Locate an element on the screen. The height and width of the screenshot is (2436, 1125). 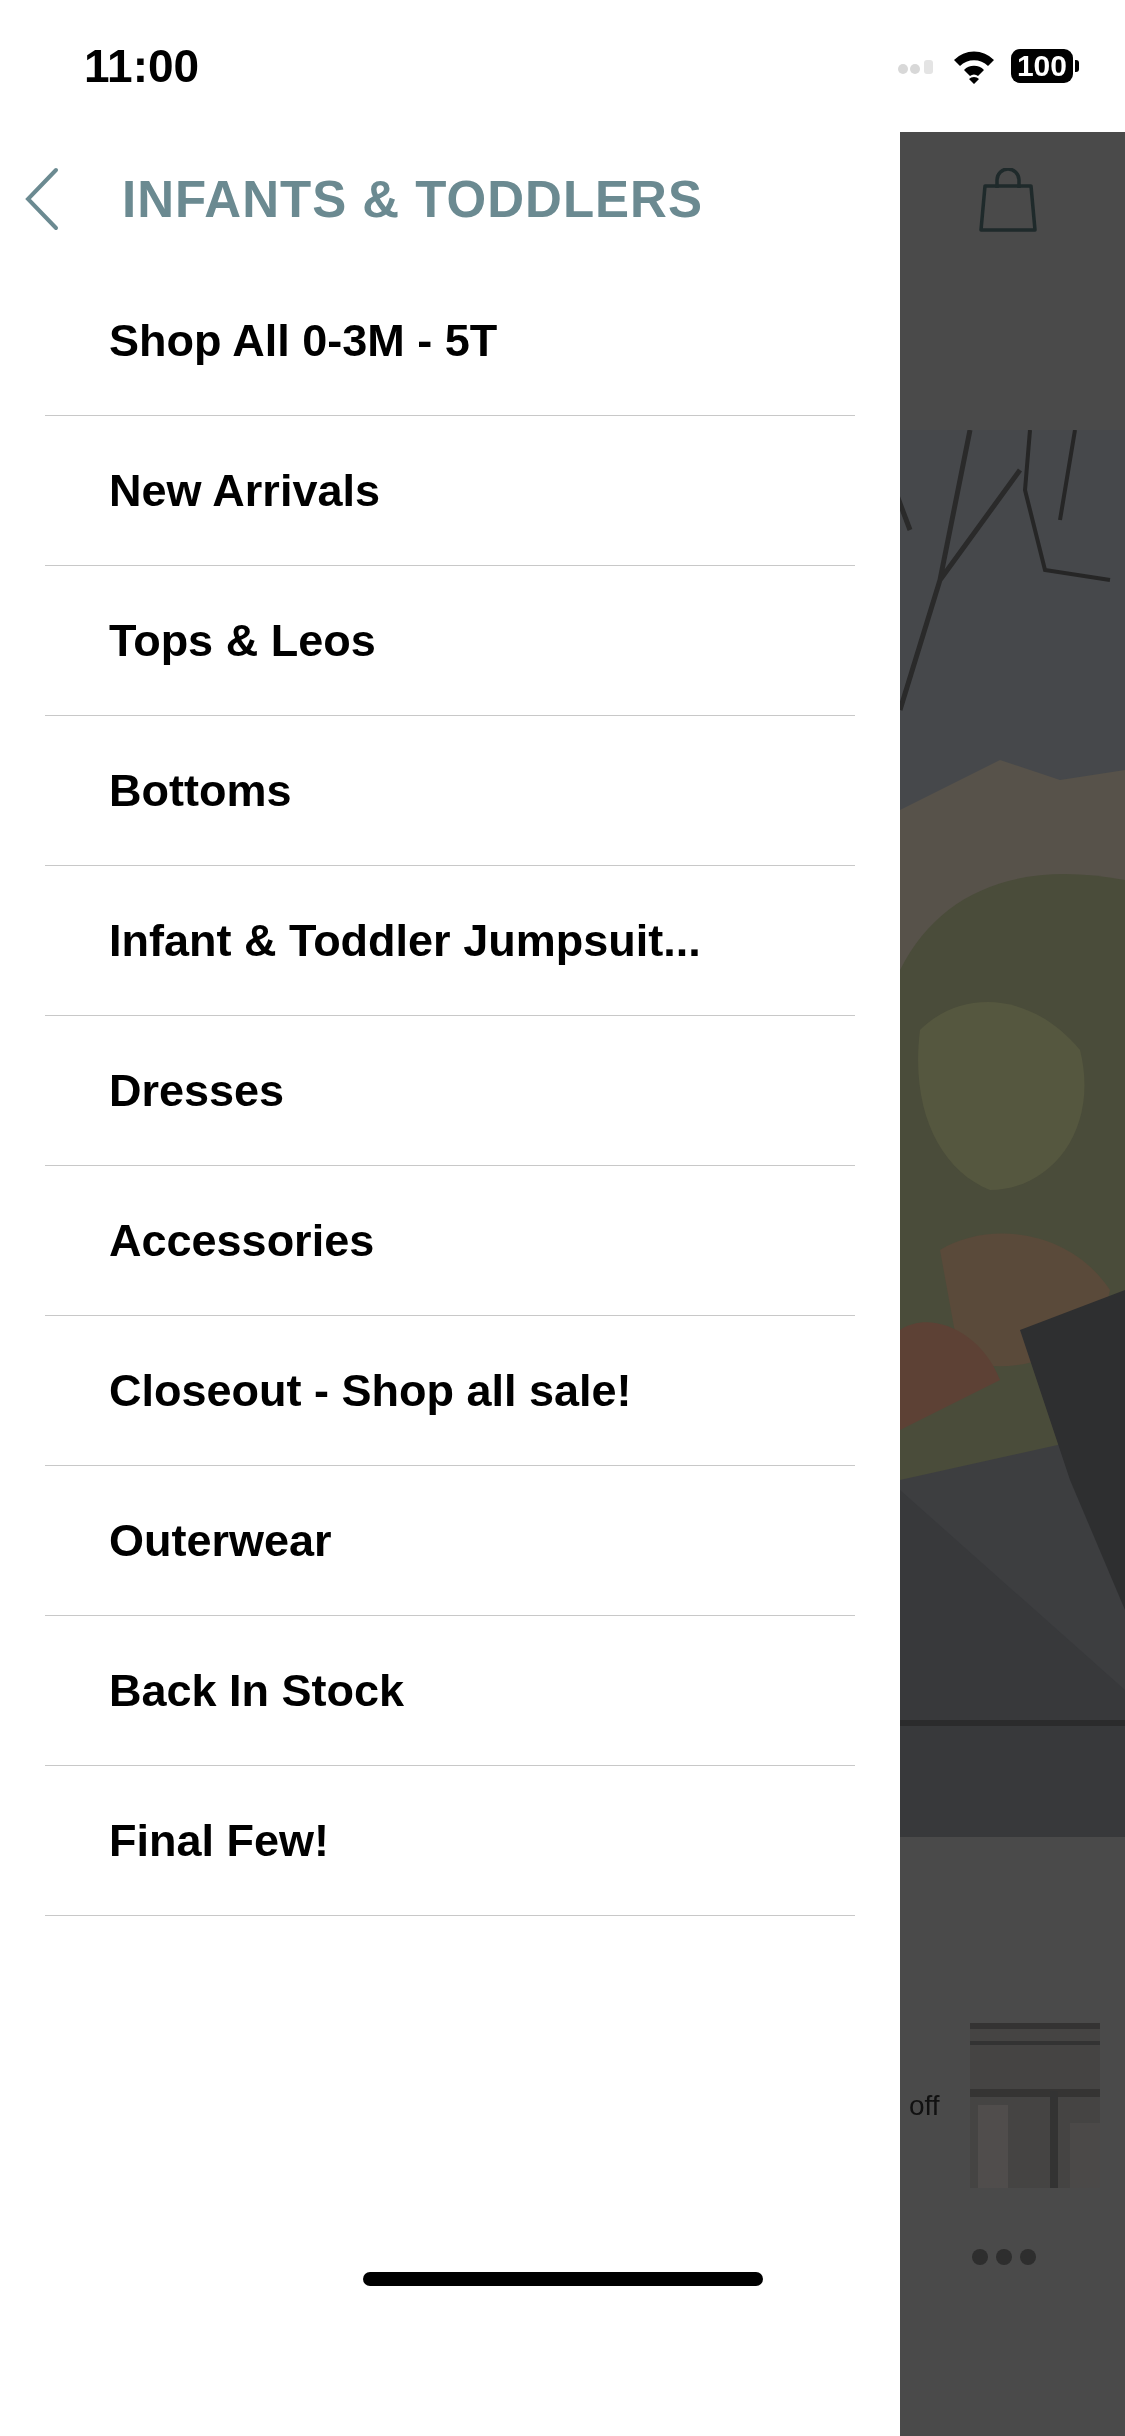
menu-item: Dresses is located at coordinates (450, 1091).